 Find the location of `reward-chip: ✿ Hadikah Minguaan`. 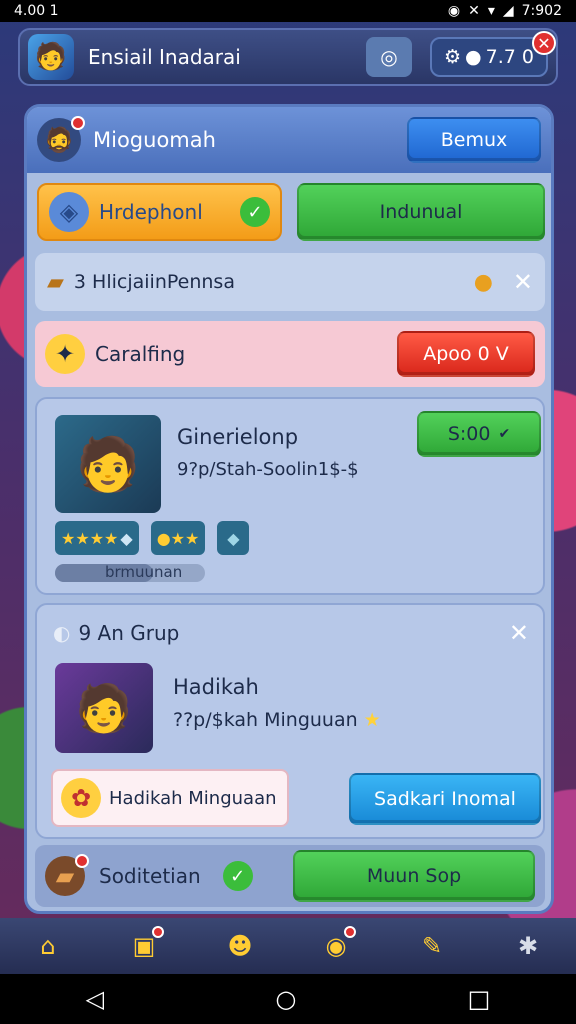

reward-chip: ✿ Hadikah Minguaan is located at coordinates (170, 798).